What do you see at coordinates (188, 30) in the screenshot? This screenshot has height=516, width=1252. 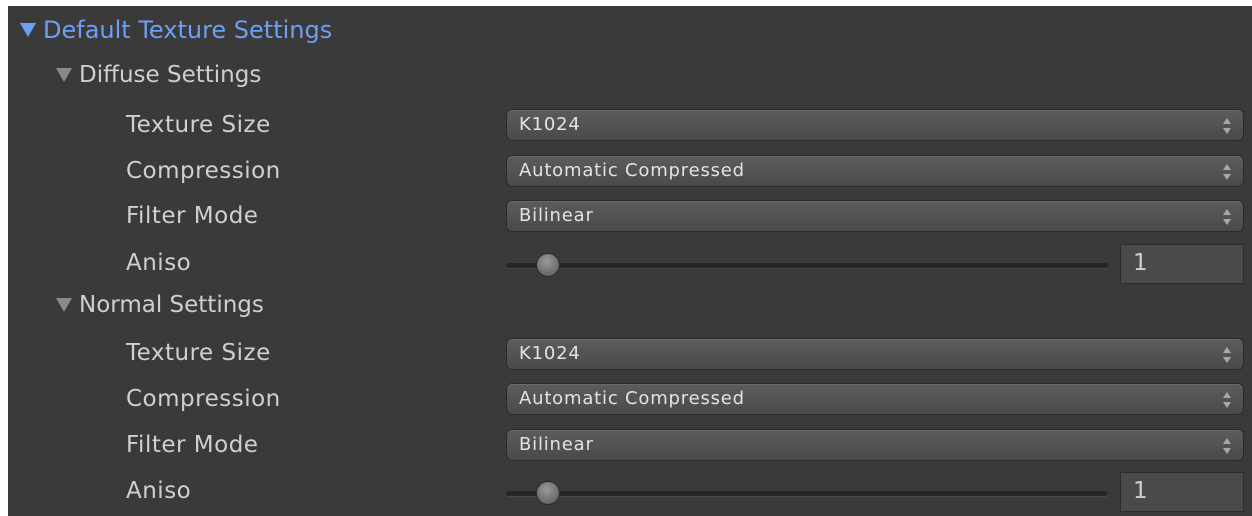 I see `header-title: Default Texture Settings` at bounding box center [188, 30].